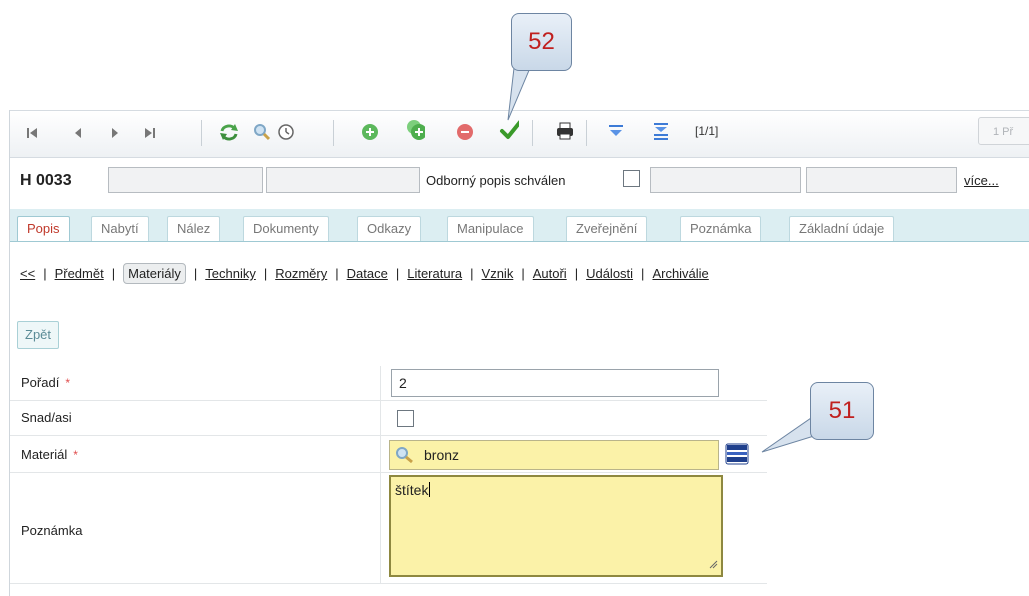 Image resolution: width=1029 pixels, height=596 pixels. I want to click on subnav-item-autori: Autoři, so click(550, 273).